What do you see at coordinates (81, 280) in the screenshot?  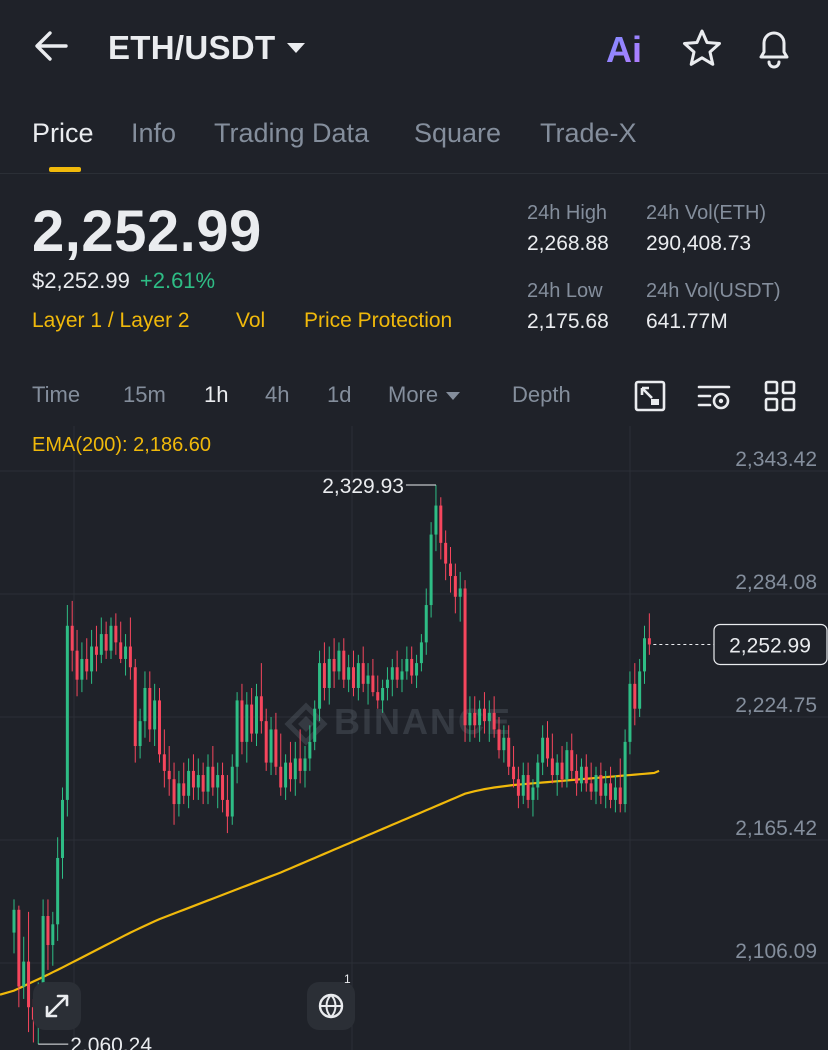 I see `price-usd: $2,252.99` at bounding box center [81, 280].